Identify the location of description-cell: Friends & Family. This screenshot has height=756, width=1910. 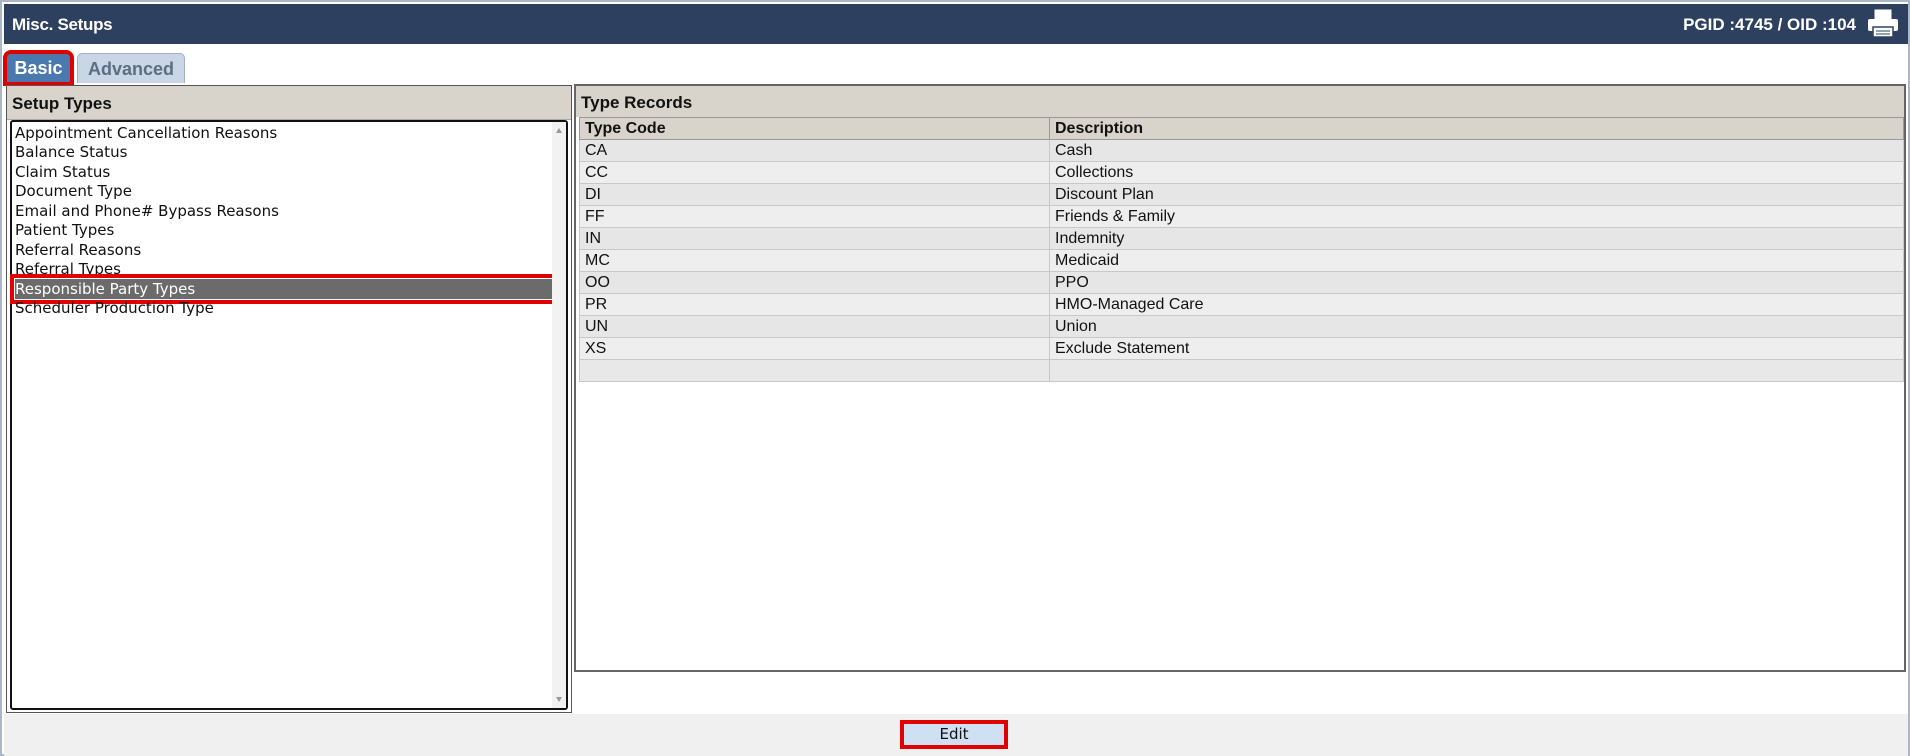
(1476, 216).